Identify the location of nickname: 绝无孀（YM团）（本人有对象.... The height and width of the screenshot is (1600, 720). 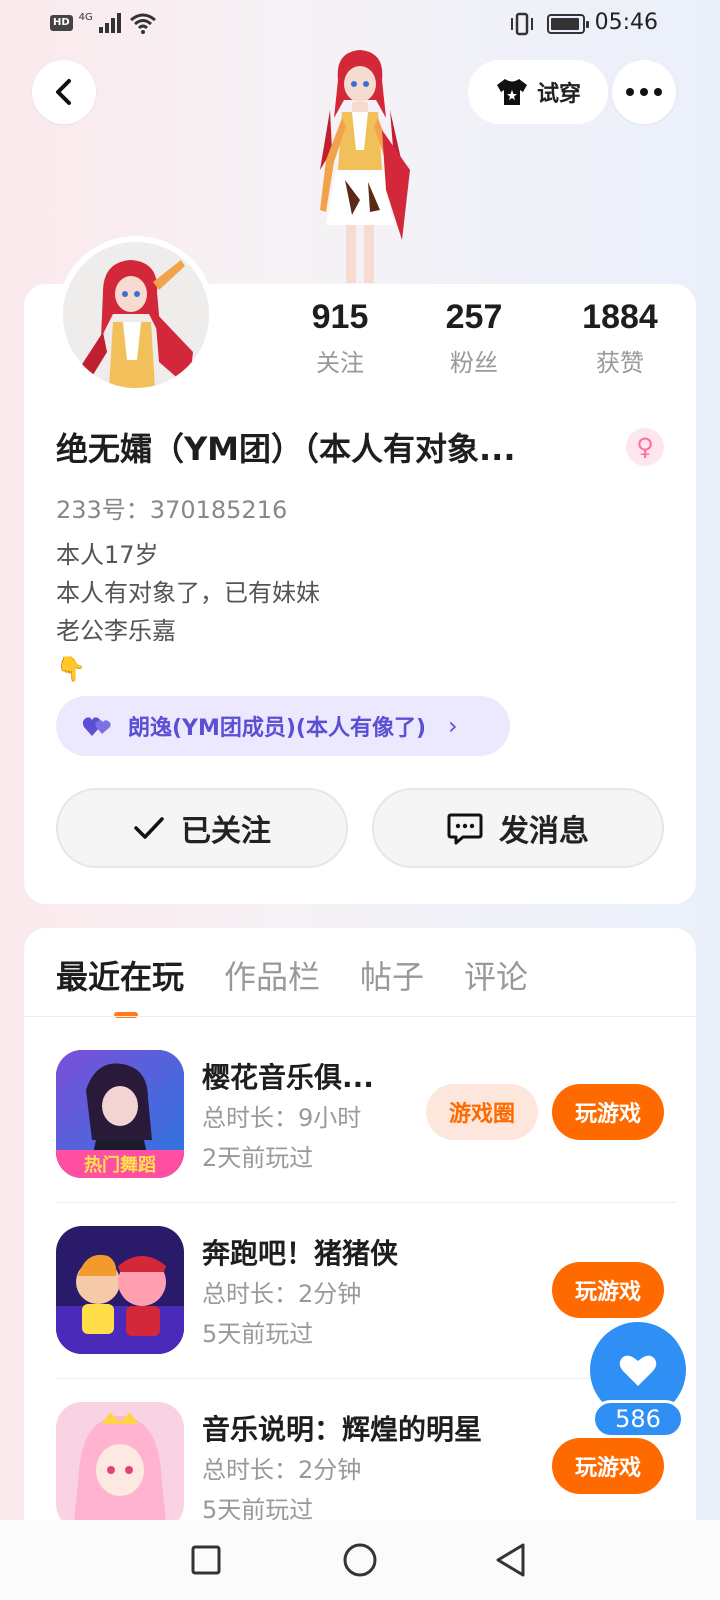
(286, 449).